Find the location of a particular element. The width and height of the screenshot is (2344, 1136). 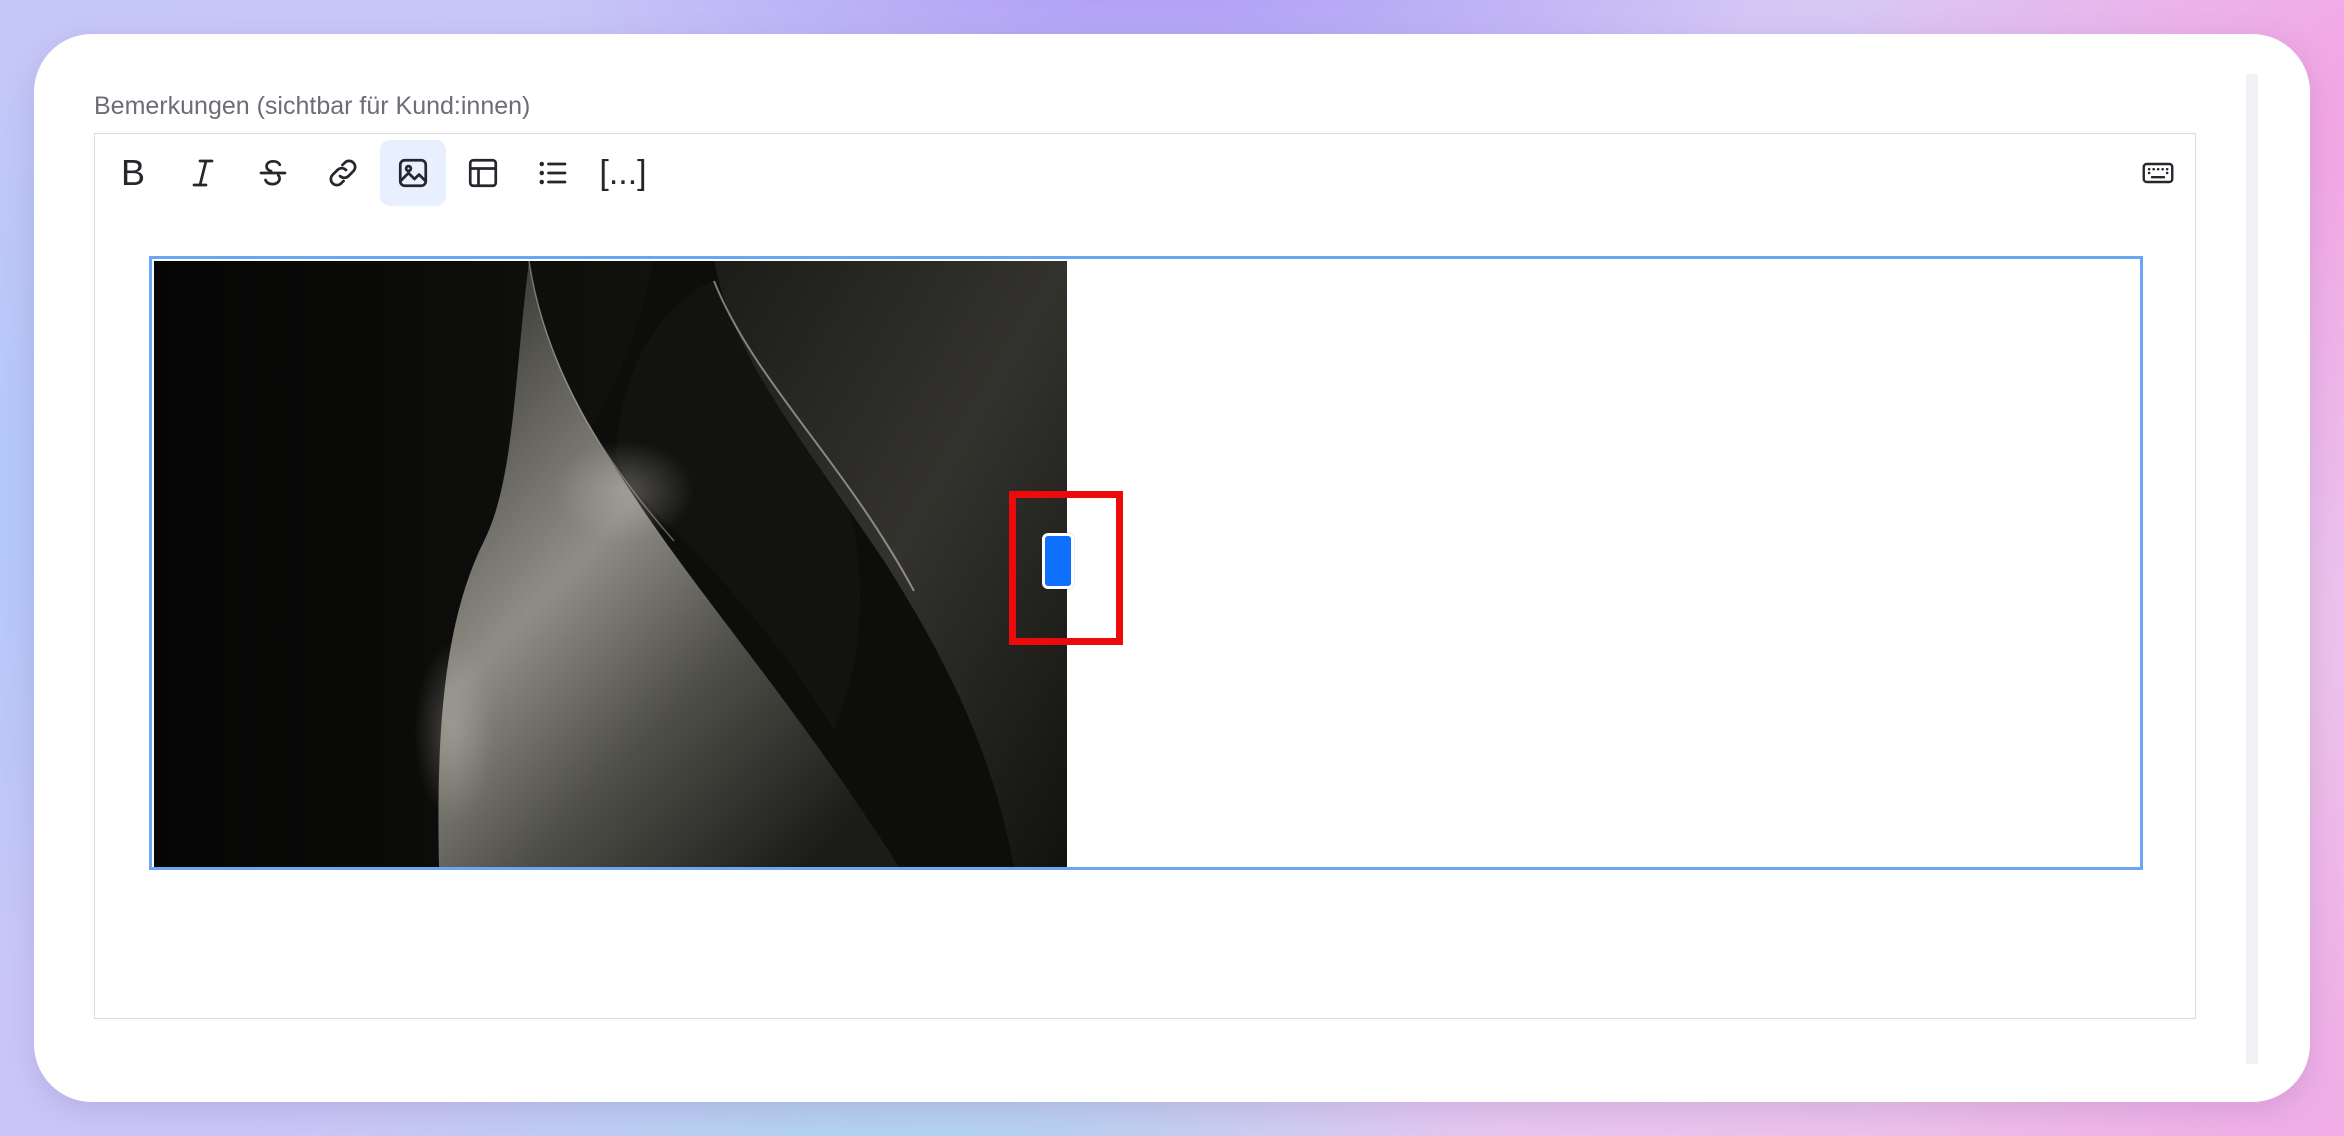

placeholder-button: [...] is located at coordinates (623, 173).